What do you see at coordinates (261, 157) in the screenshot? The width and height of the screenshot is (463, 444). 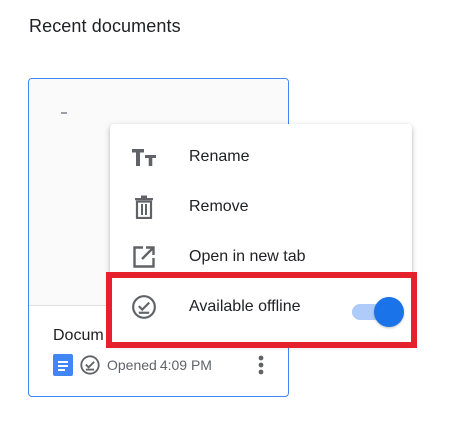 I see `menu-item-rename: Rename` at bounding box center [261, 157].